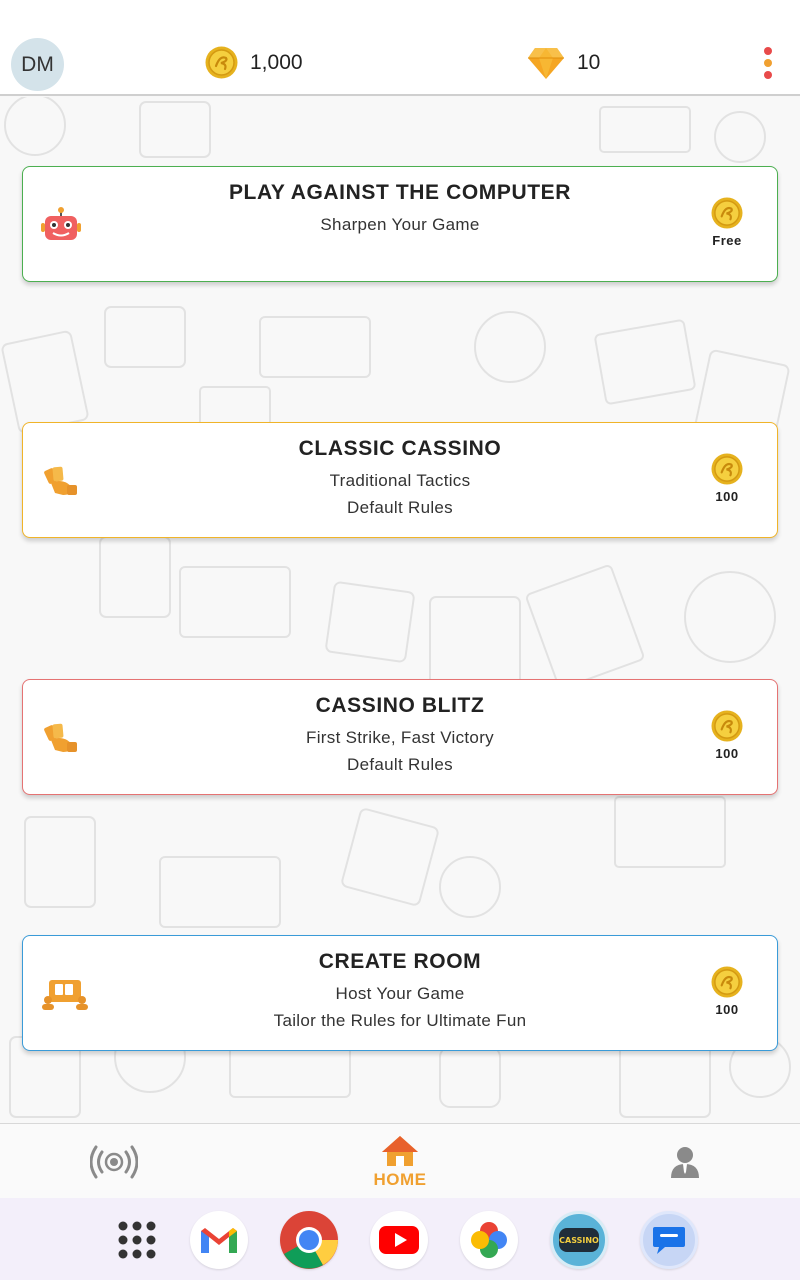 This screenshot has width=800, height=1280. I want to click on mode-subtitle: Traditional Tactics, so click(400, 480).